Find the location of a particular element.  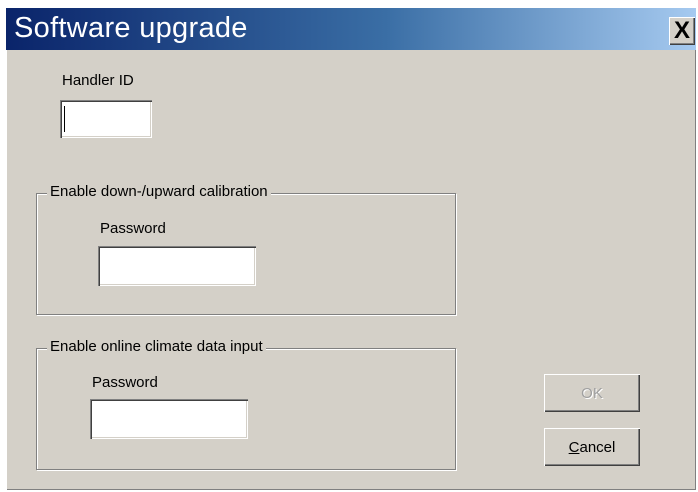

climate-password-label: Password is located at coordinates (125, 382).